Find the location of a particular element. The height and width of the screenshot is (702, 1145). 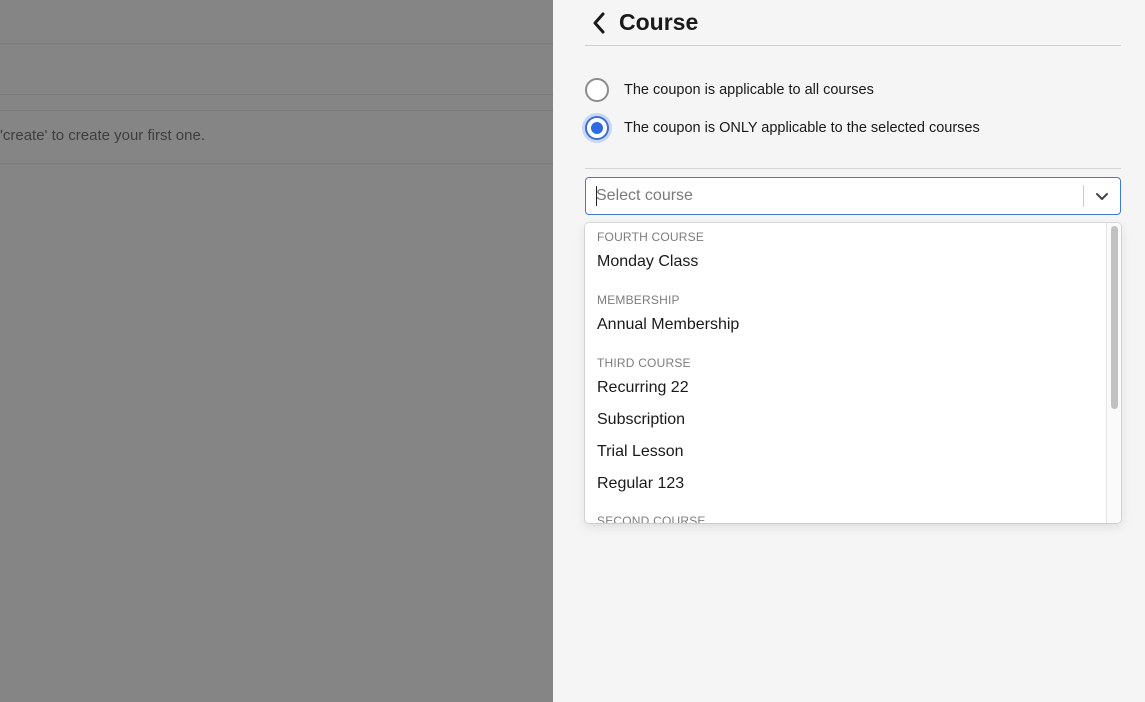

list-item: Recurring 22 is located at coordinates (846, 388).